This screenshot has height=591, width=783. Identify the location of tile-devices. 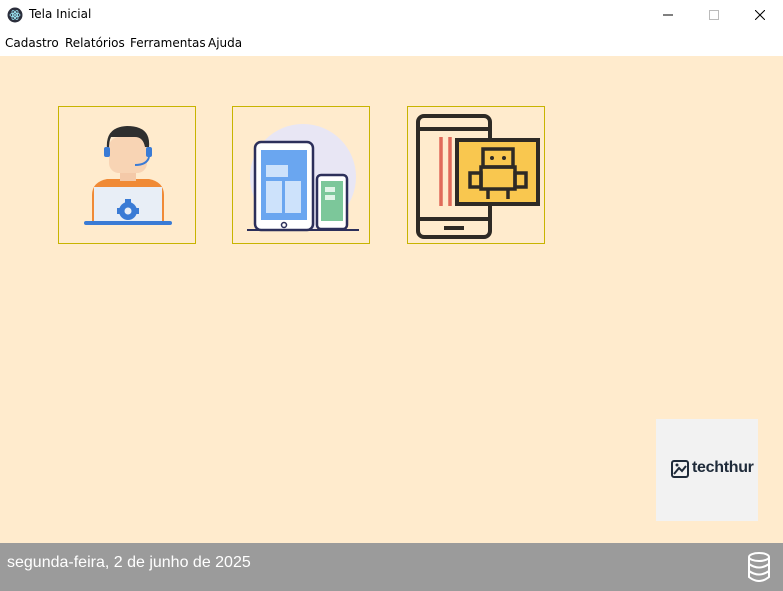
(301, 175).